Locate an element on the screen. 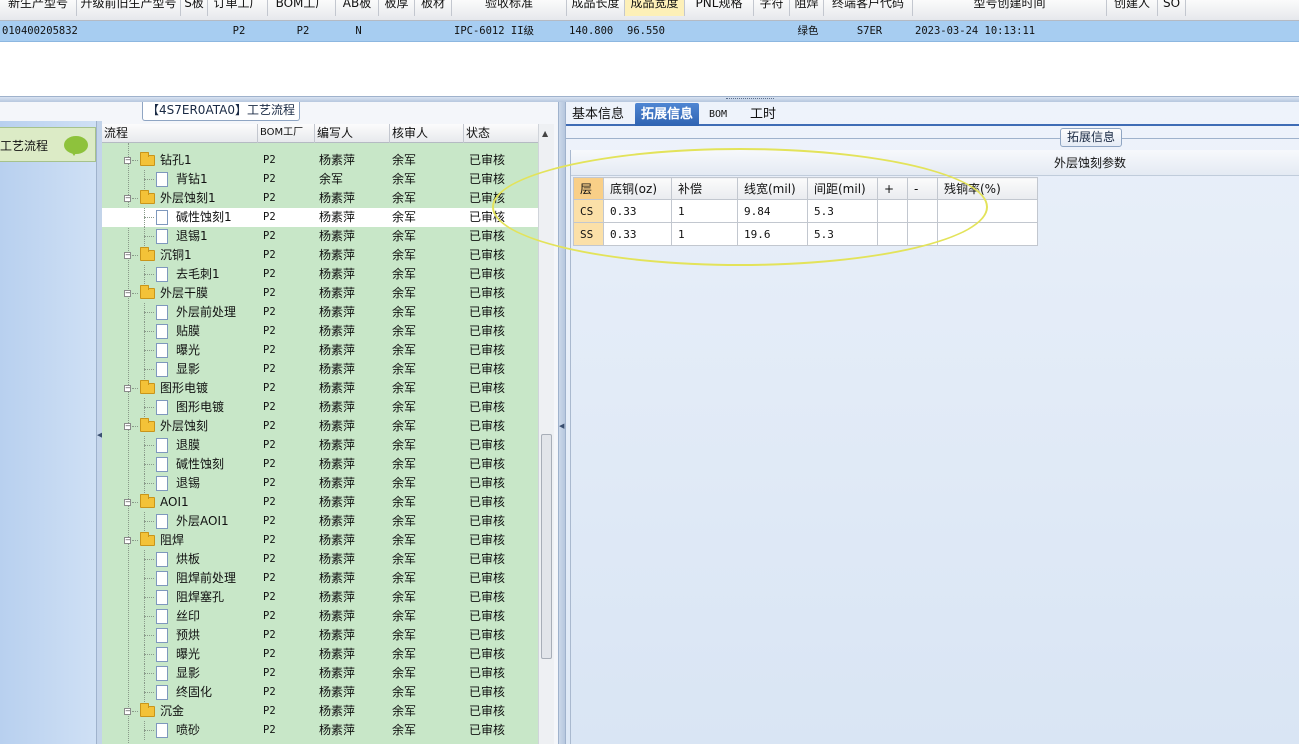 The height and width of the screenshot is (744, 1299). grid-col-15: 型号创建时间 is located at coordinates (1010, 8).